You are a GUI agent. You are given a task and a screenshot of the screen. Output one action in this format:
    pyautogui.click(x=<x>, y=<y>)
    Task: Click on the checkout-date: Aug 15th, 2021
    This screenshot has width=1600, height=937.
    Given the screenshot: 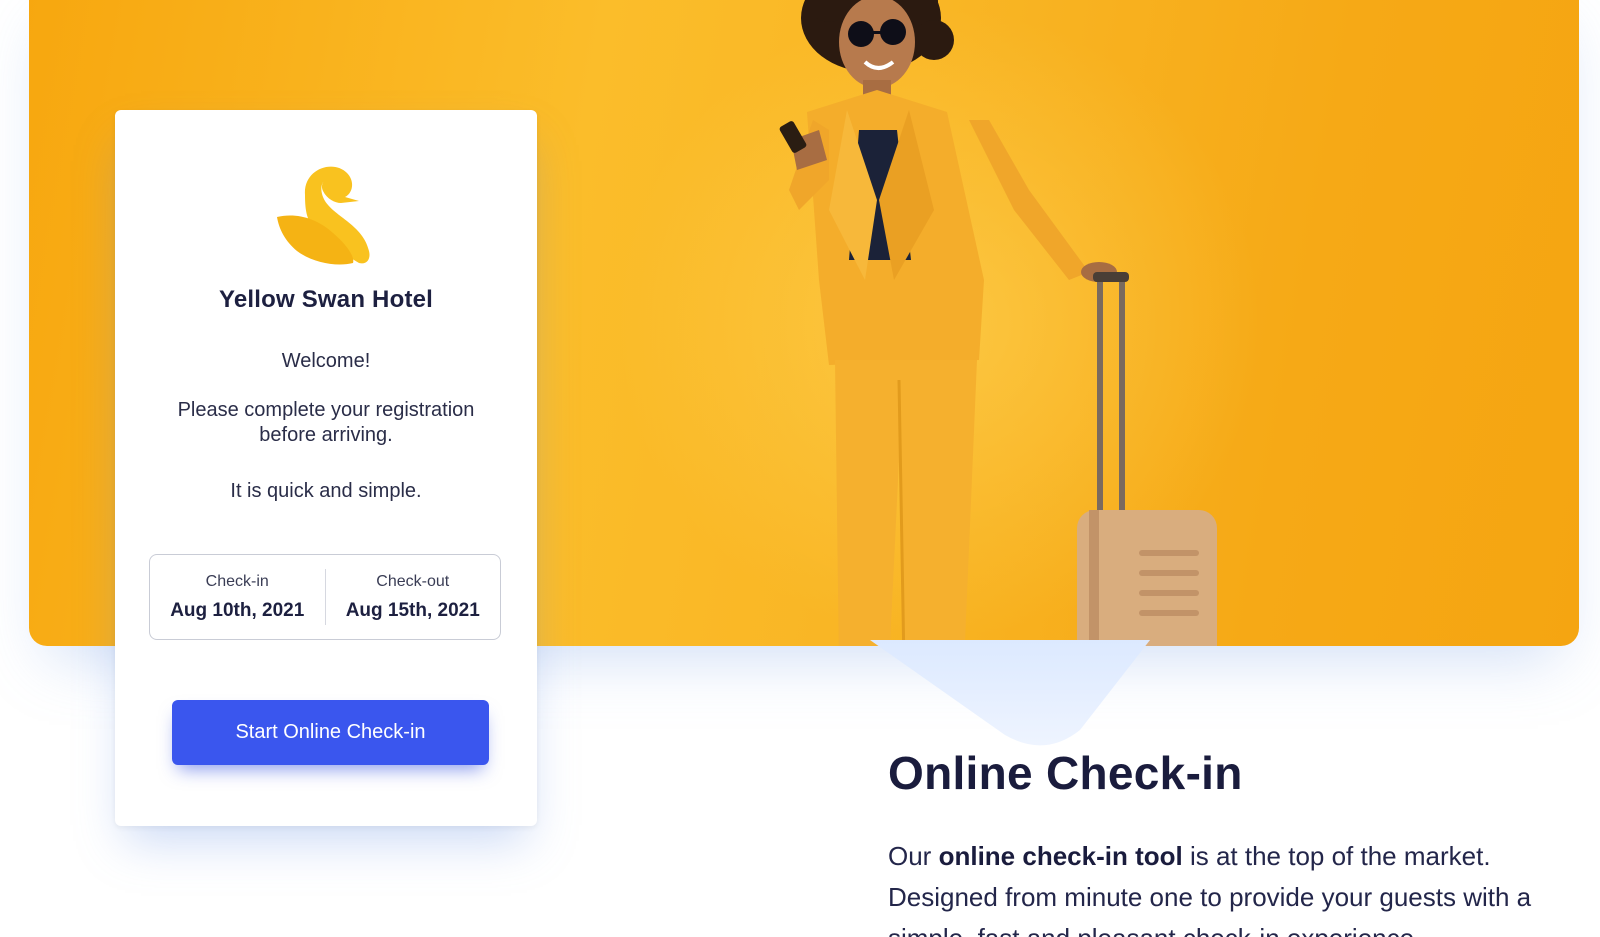 What is the action you would take?
    pyautogui.click(x=412, y=610)
    